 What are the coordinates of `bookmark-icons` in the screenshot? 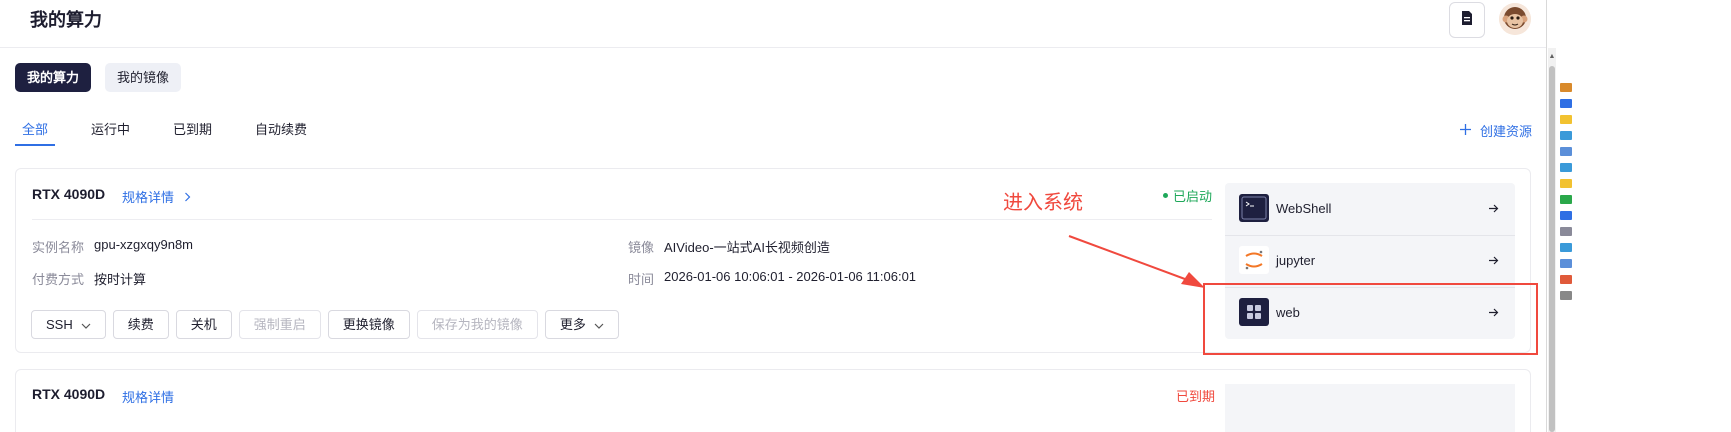 It's located at (1566, 195).